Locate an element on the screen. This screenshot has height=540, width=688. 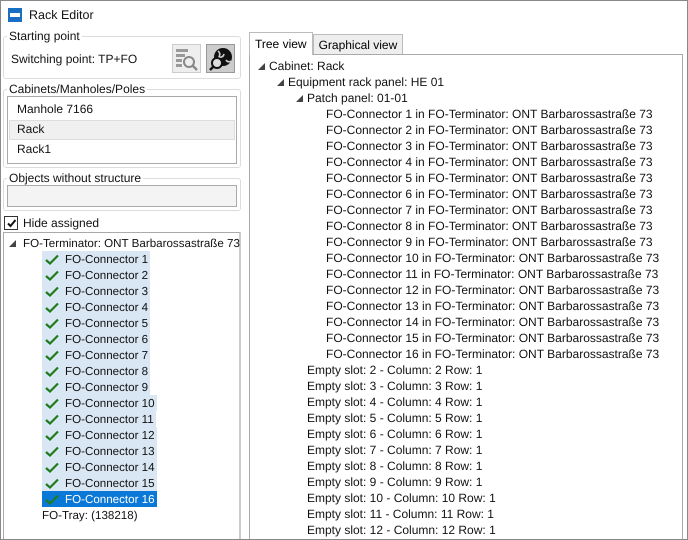
tree-item: Empty slot: 8 - Column: 8 Row: 1 is located at coordinates (394, 466).